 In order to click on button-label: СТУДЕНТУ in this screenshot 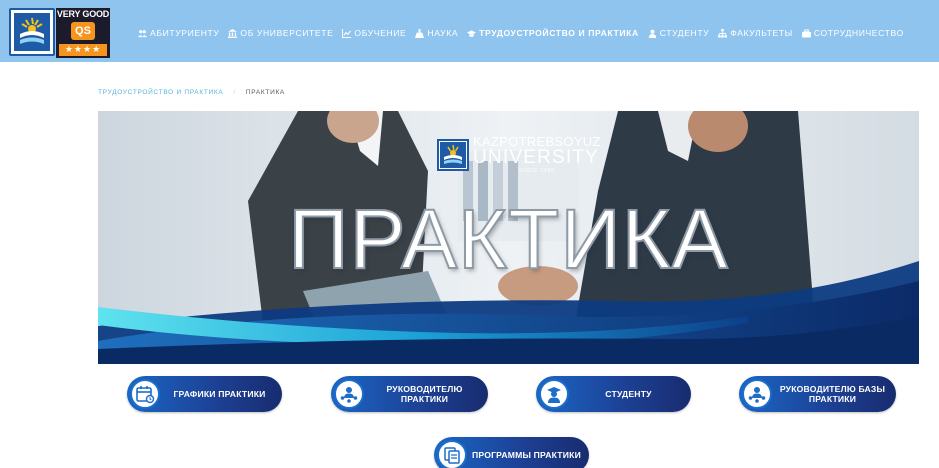, I will do `click(628, 394)`.